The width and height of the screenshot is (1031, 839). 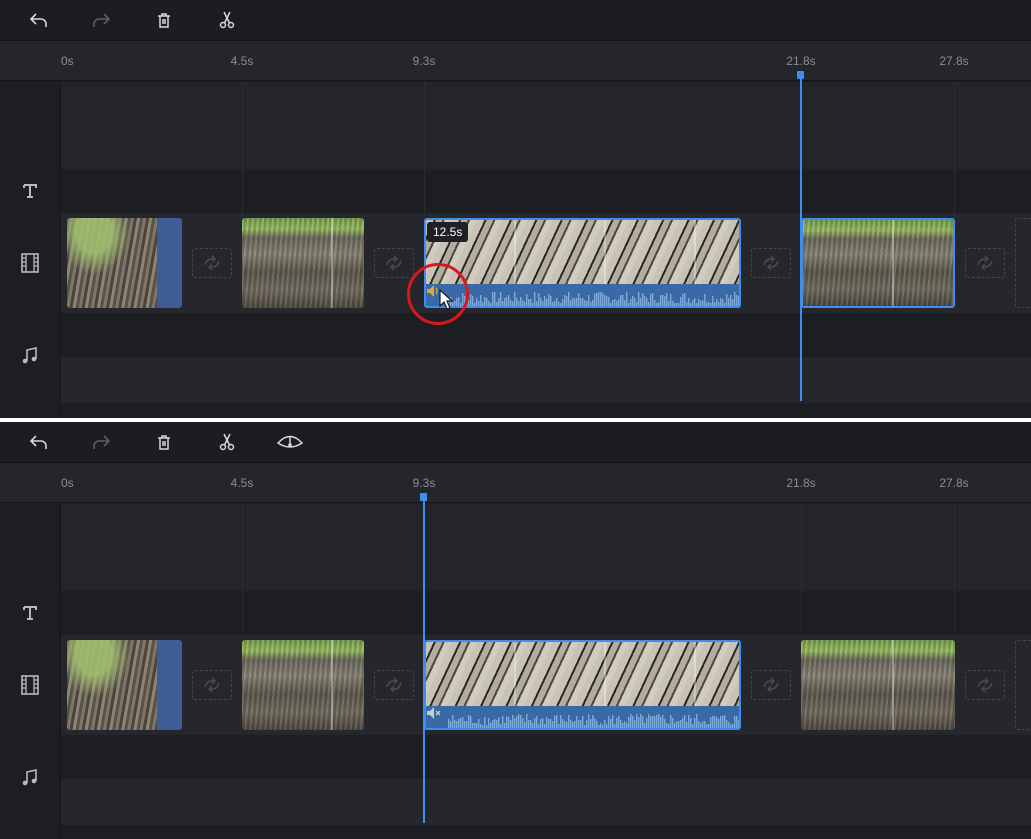 What do you see at coordinates (30, 263) in the screenshot?
I see `film-icon` at bounding box center [30, 263].